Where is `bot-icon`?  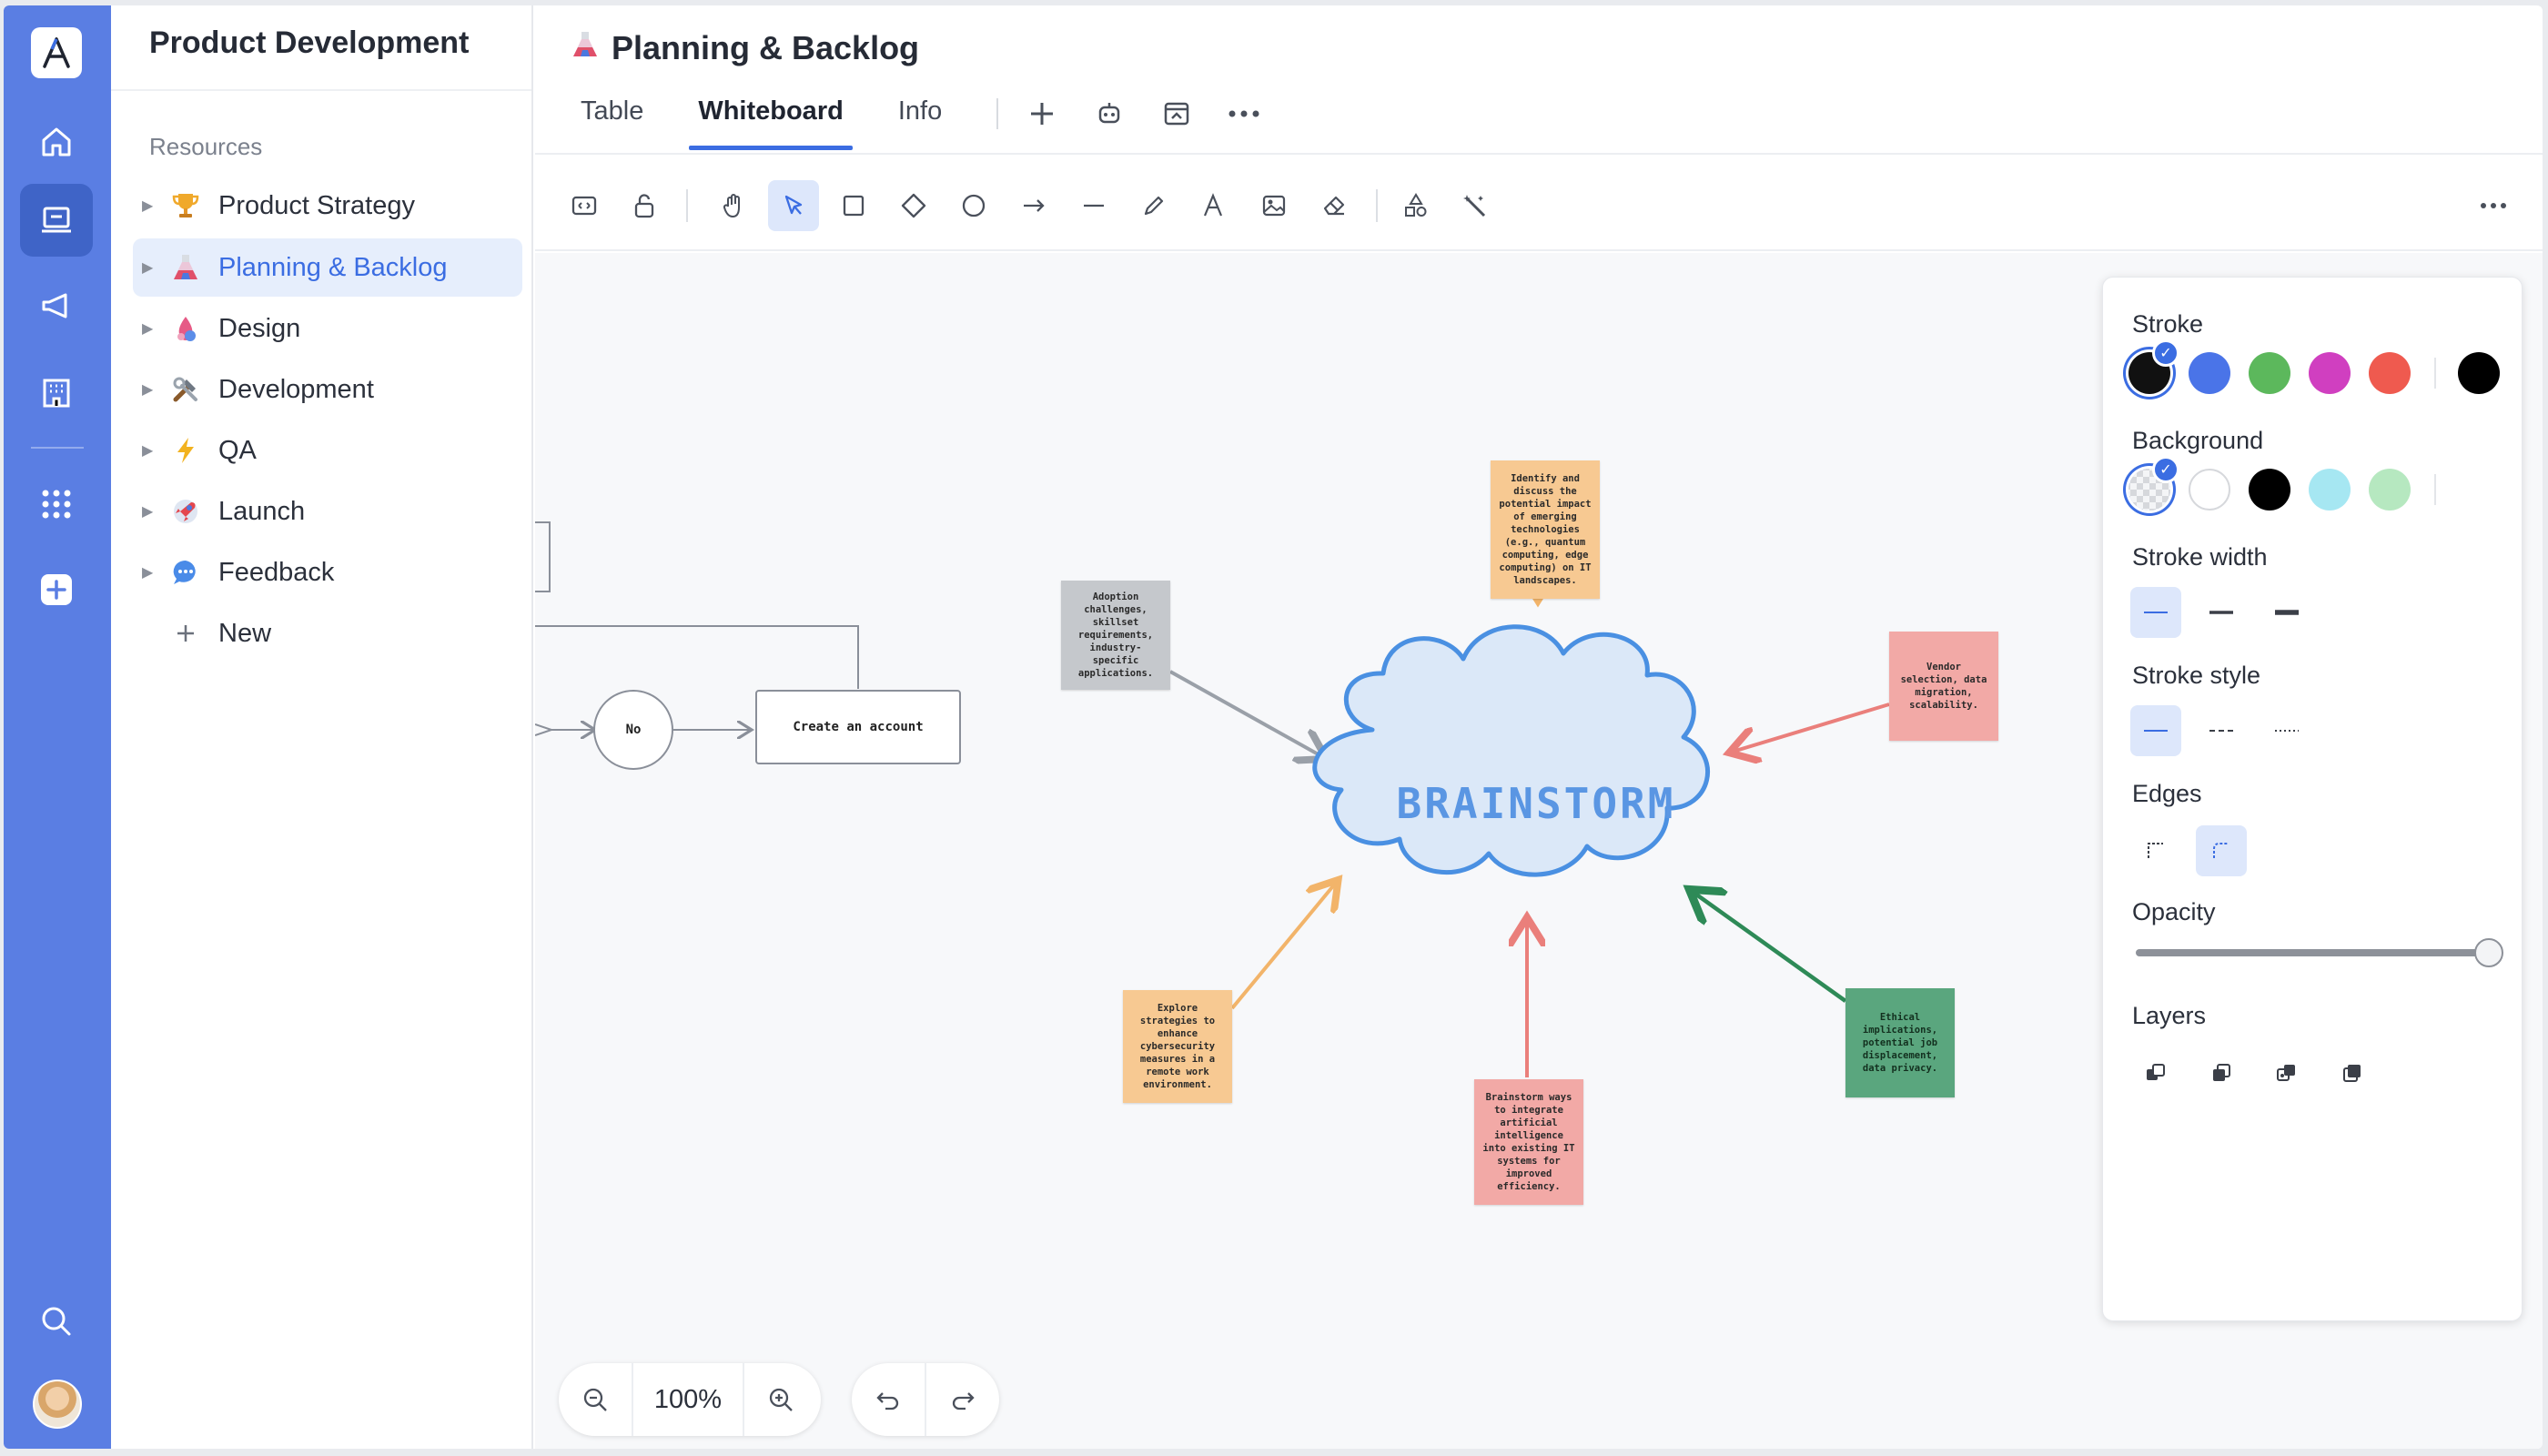
bot-icon is located at coordinates (1109, 114).